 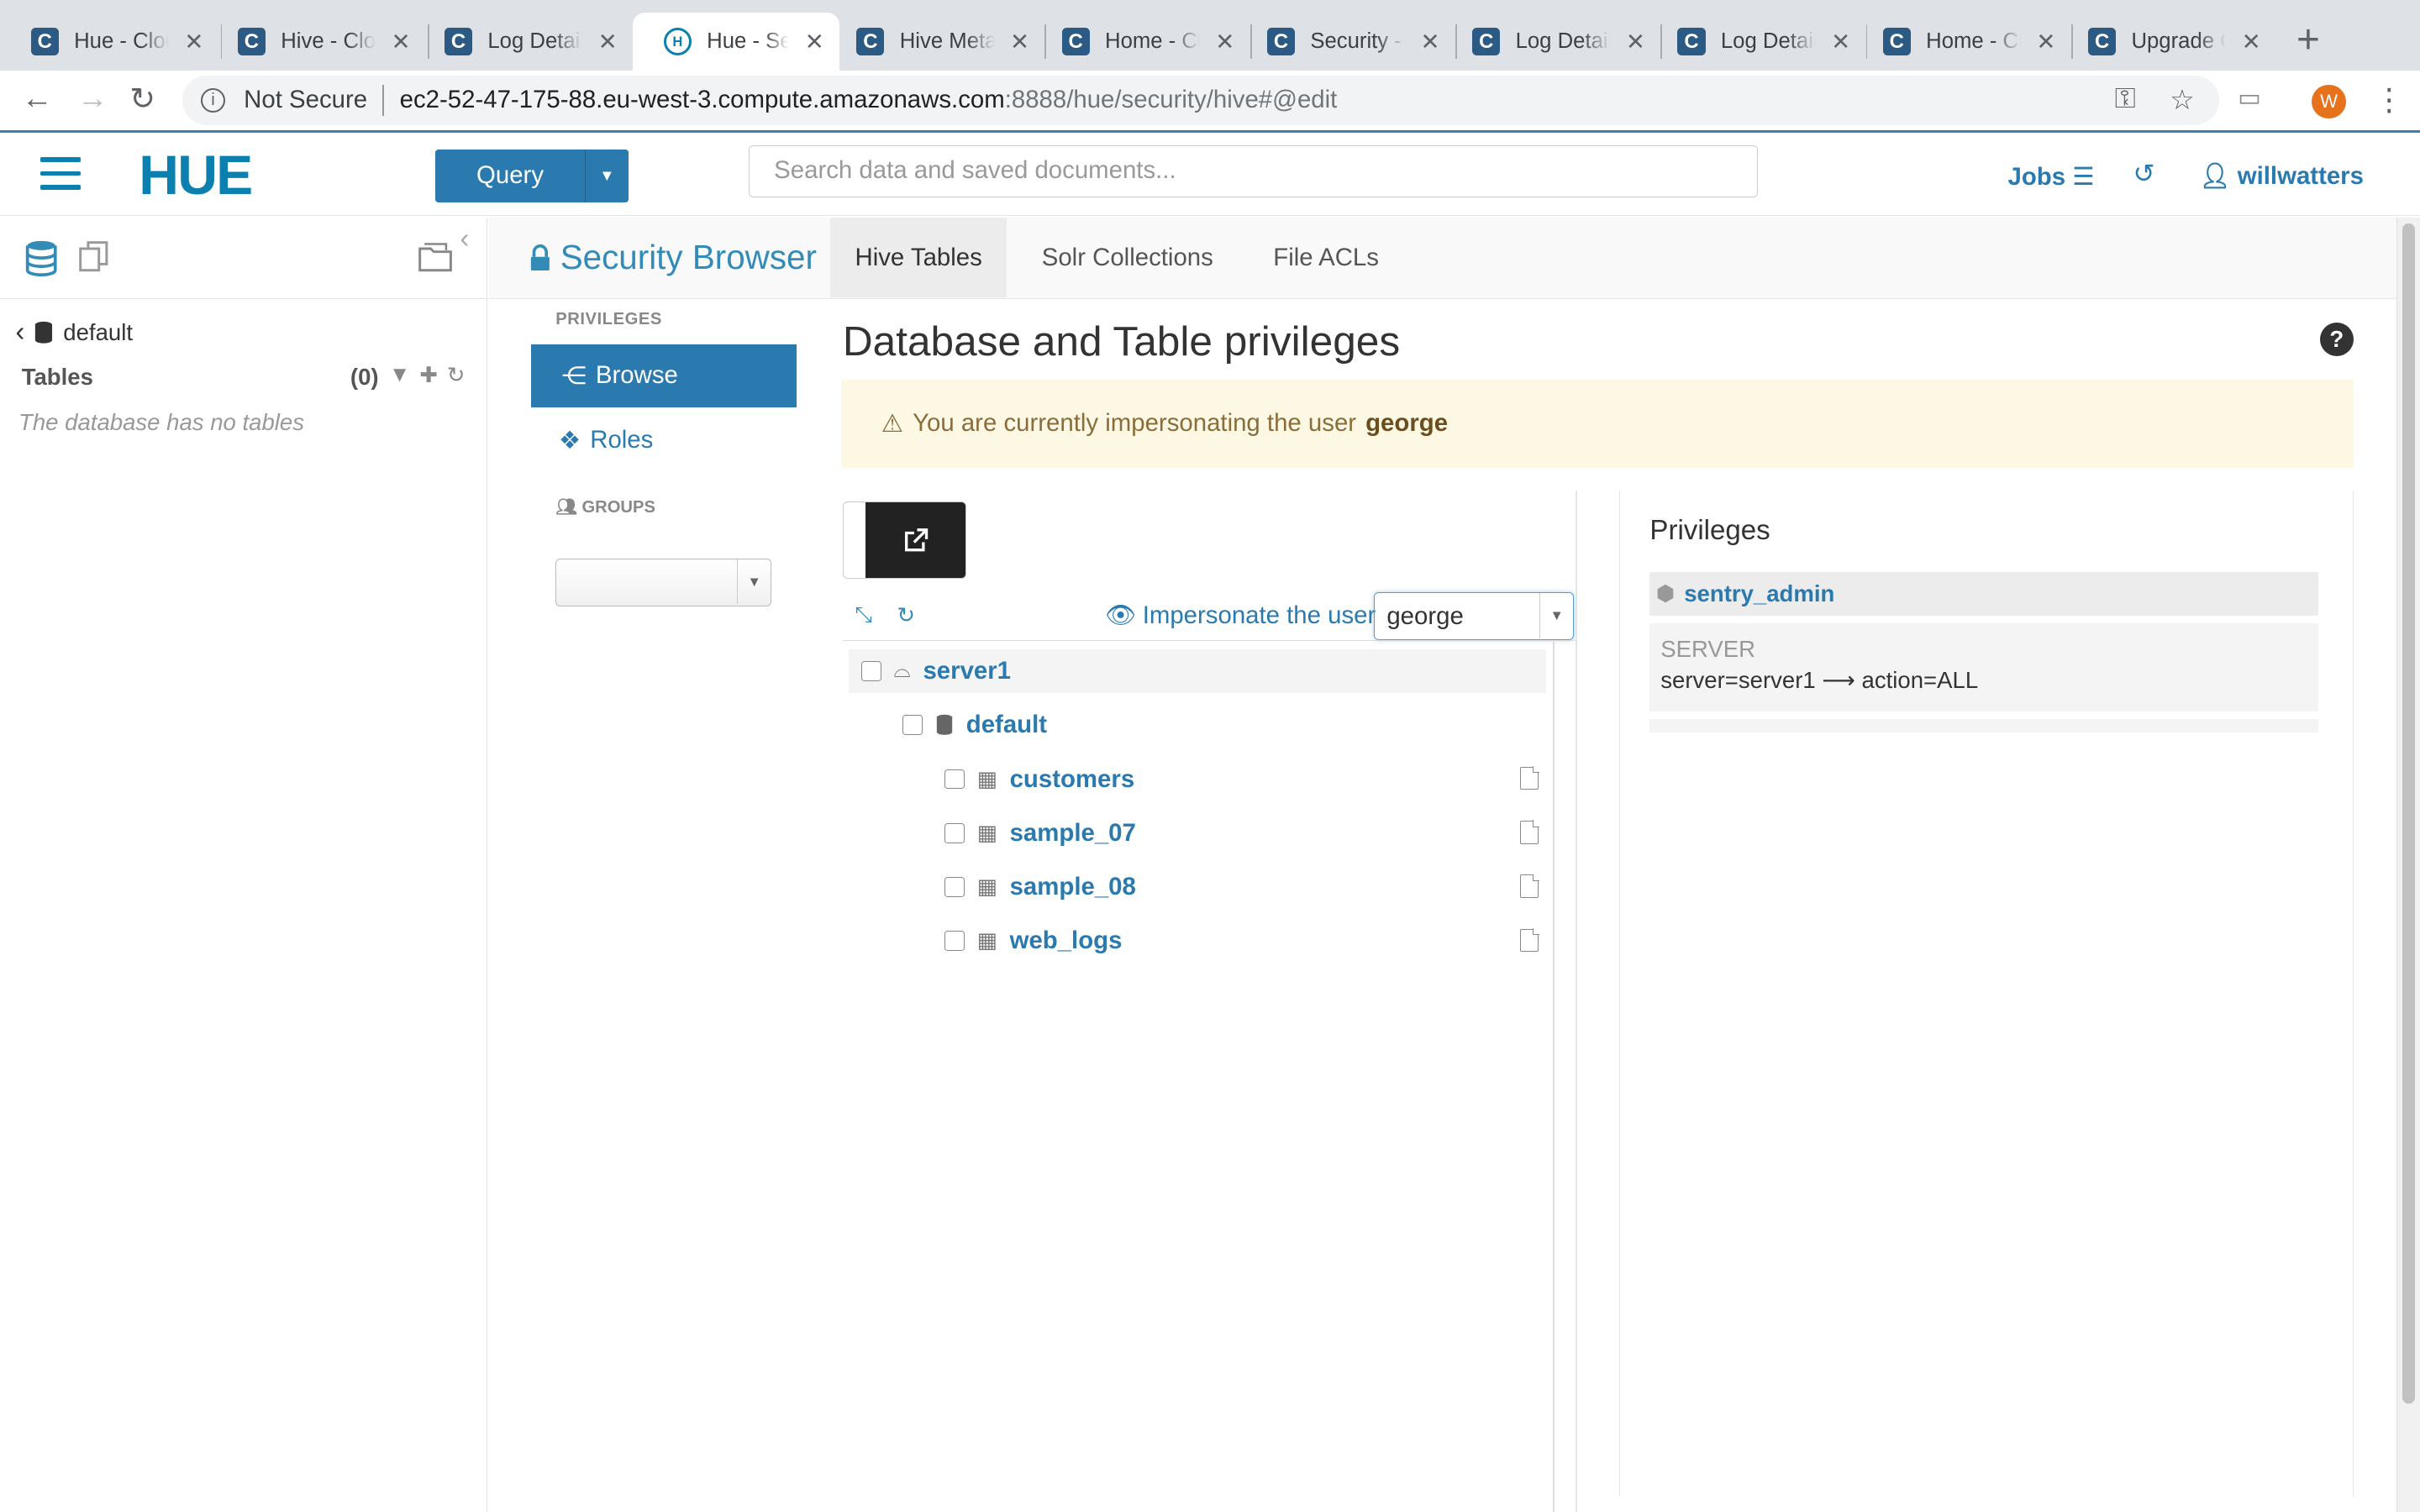 What do you see at coordinates (2329, 102) in the screenshot?
I see `profile-avatar: W` at bounding box center [2329, 102].